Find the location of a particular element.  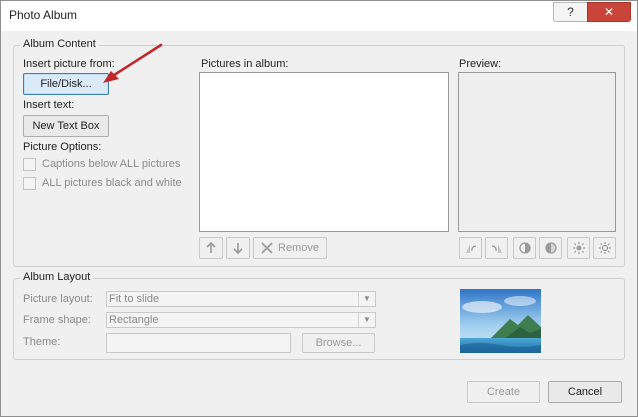

insert-text-label: Insert text: is located at coordinates (49, 105).